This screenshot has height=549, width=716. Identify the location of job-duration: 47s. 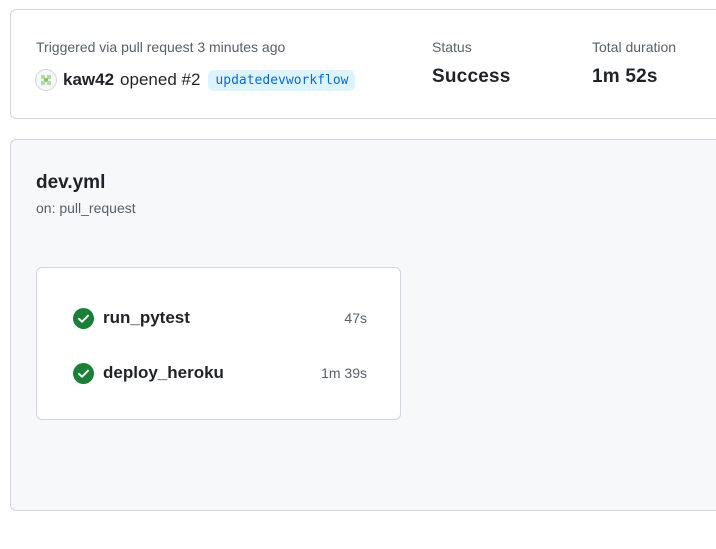
(355, 318).